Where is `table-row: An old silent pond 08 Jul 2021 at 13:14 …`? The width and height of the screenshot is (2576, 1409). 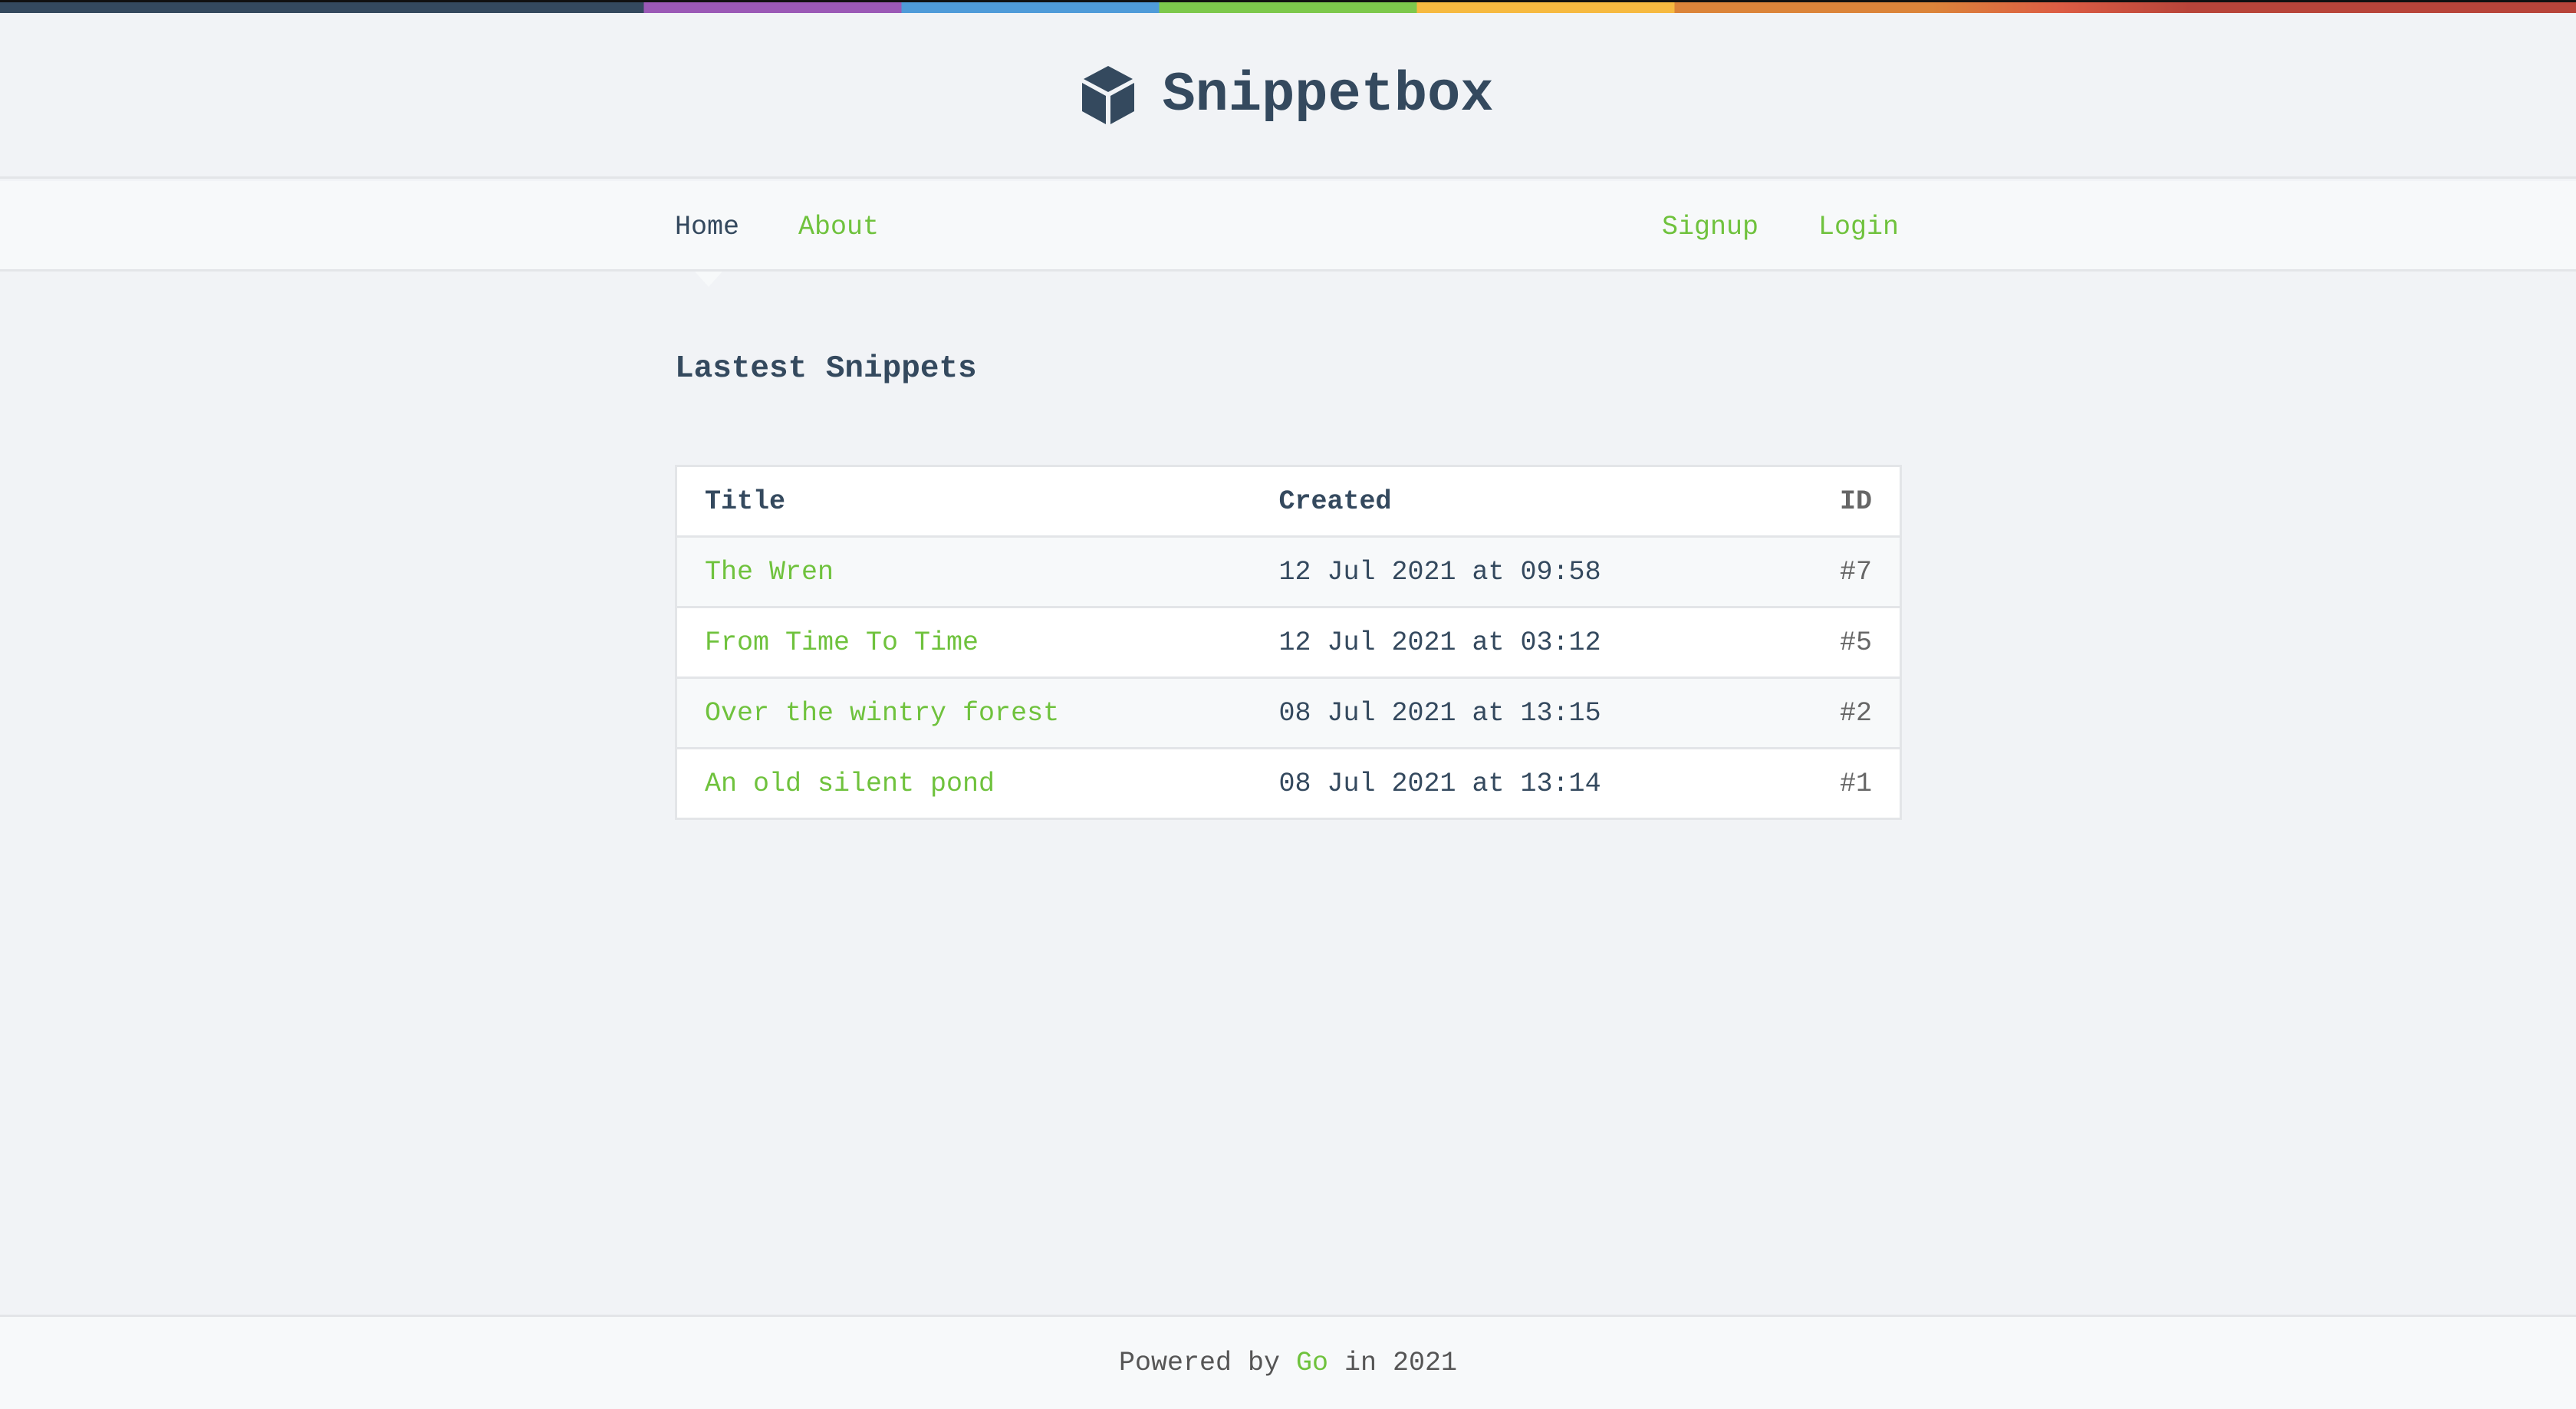 table-row: An old silent pond 08 Jul 2021 at 13:14 … is located at coordinates (1288, 784).